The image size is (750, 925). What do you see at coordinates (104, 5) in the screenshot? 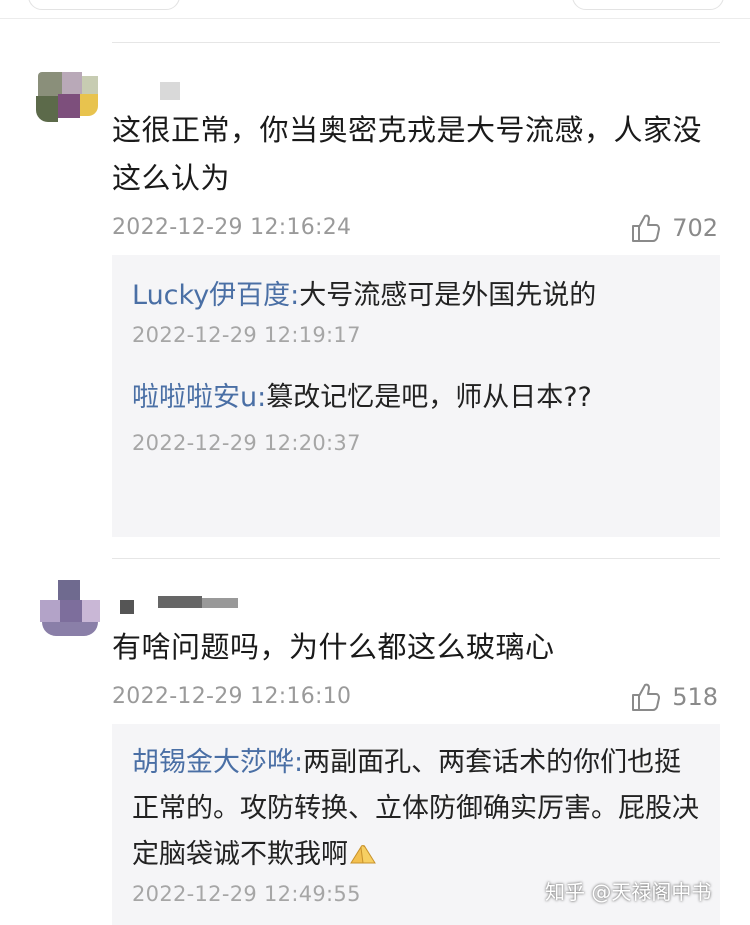
I see `top-tab-left` at bounding box center [104, 5].